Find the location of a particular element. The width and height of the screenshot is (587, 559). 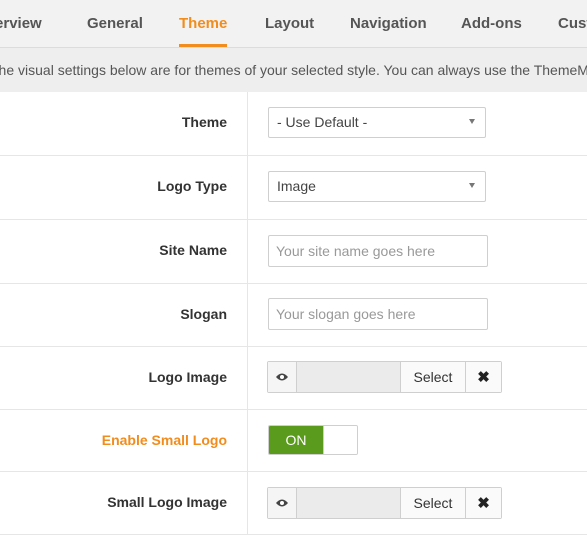

small-logo-image-label: Small Logo Image is located at coordinates (167, 502).